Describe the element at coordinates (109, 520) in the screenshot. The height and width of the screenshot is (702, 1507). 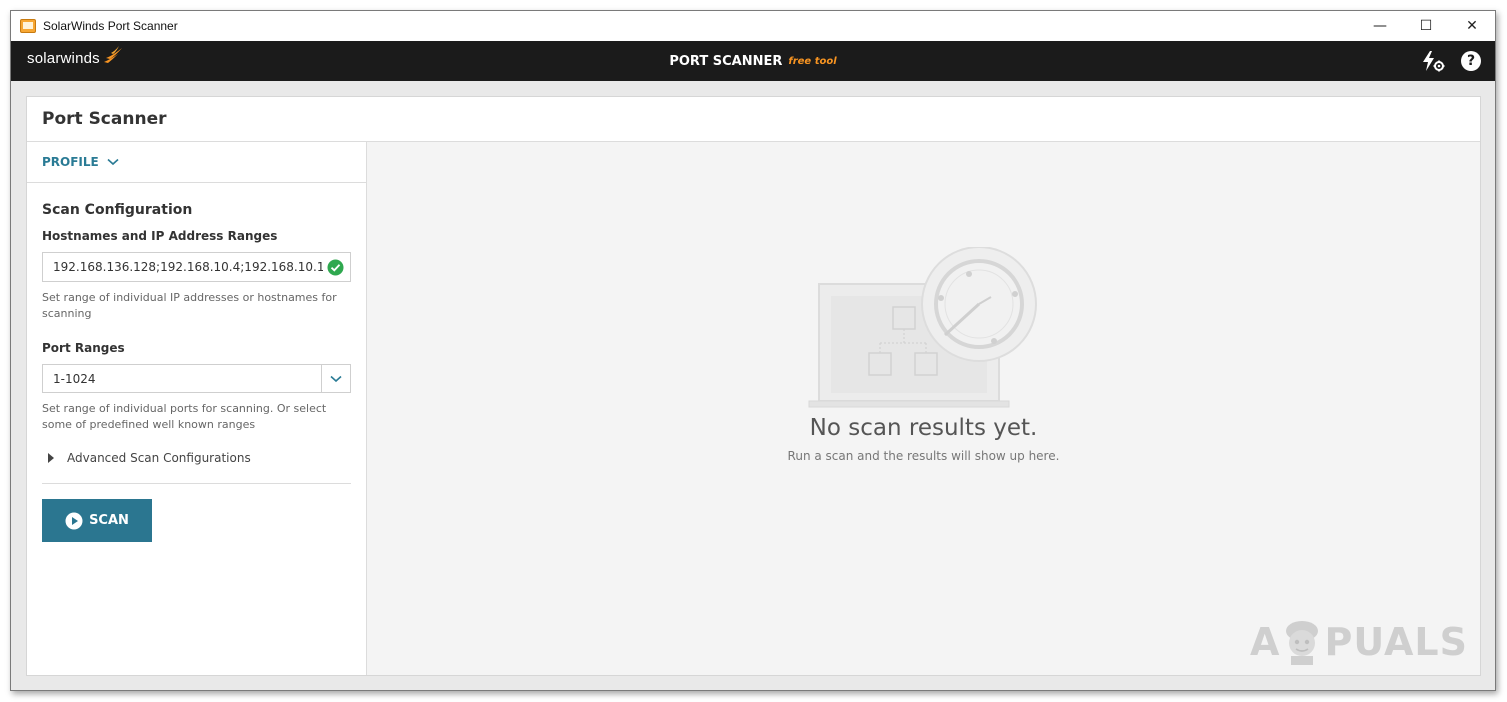
I see `scan-label: SCAN` at that location.